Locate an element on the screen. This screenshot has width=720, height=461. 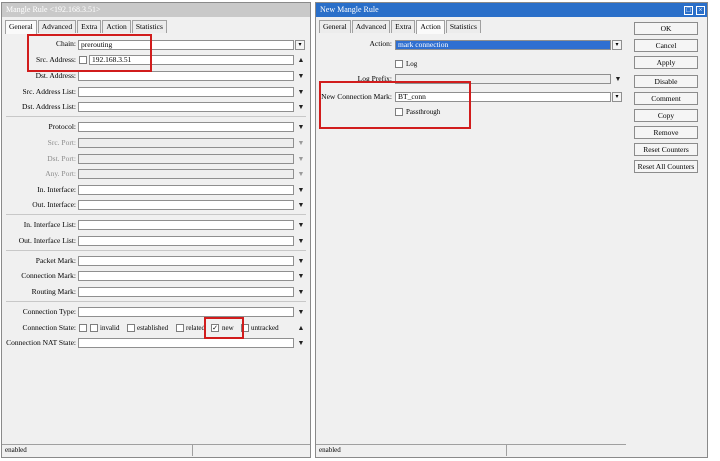
connection-type-input is located at coordinates (186, 312).